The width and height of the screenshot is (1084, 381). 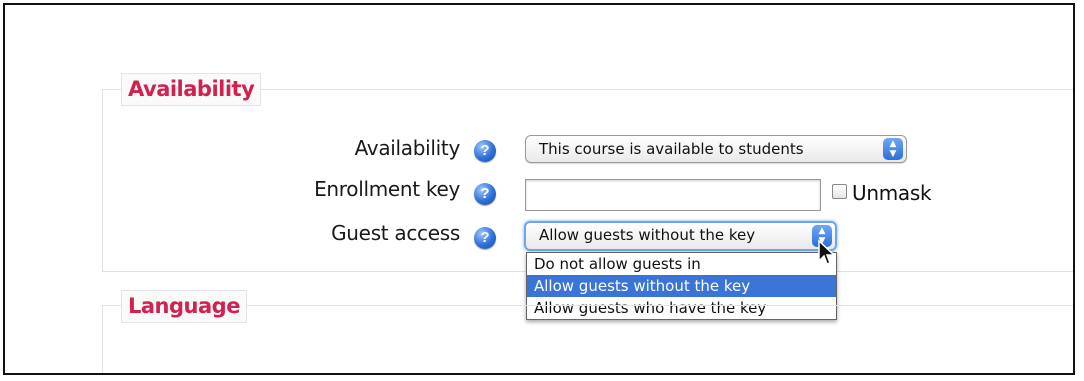 I want to click on guest-access-help-icon: ?, so click(x=485, y=238).